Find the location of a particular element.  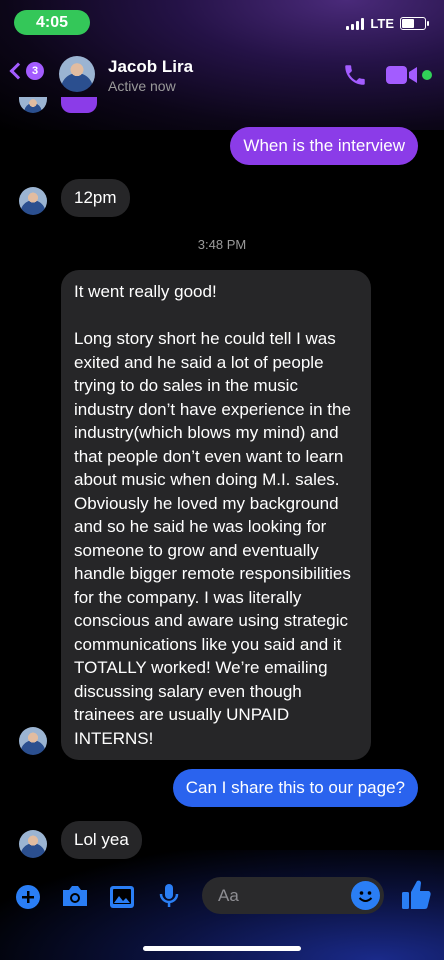

message-timestamp: 3:48 PM is located at coordinates (222, 244).